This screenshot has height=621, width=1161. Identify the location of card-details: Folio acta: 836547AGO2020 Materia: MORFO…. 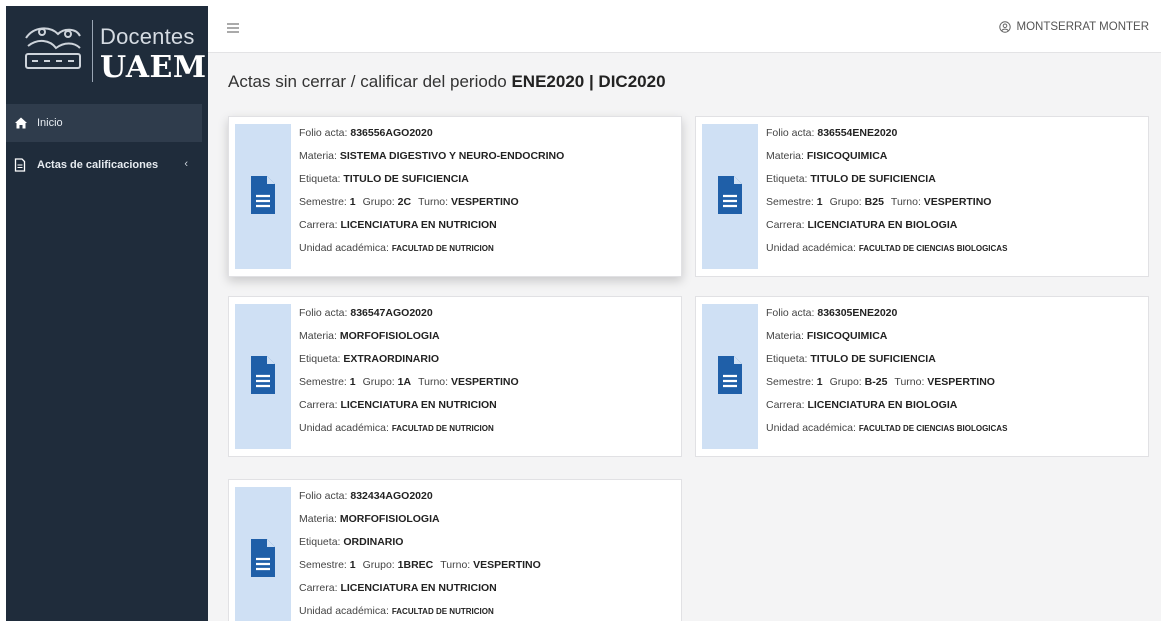
(409, 376).